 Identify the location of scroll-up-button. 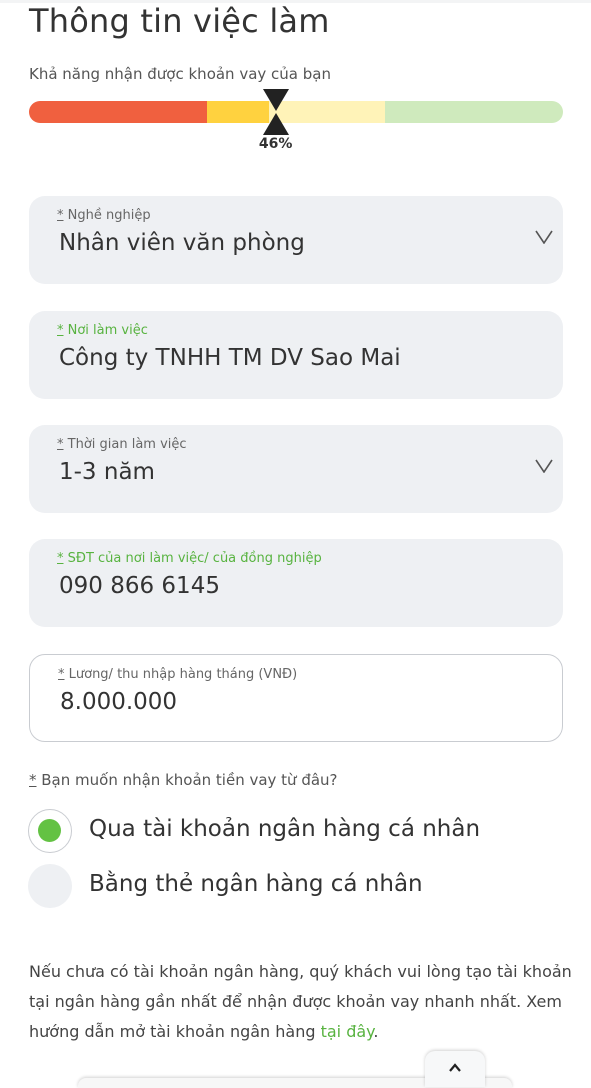
(455, 1069).